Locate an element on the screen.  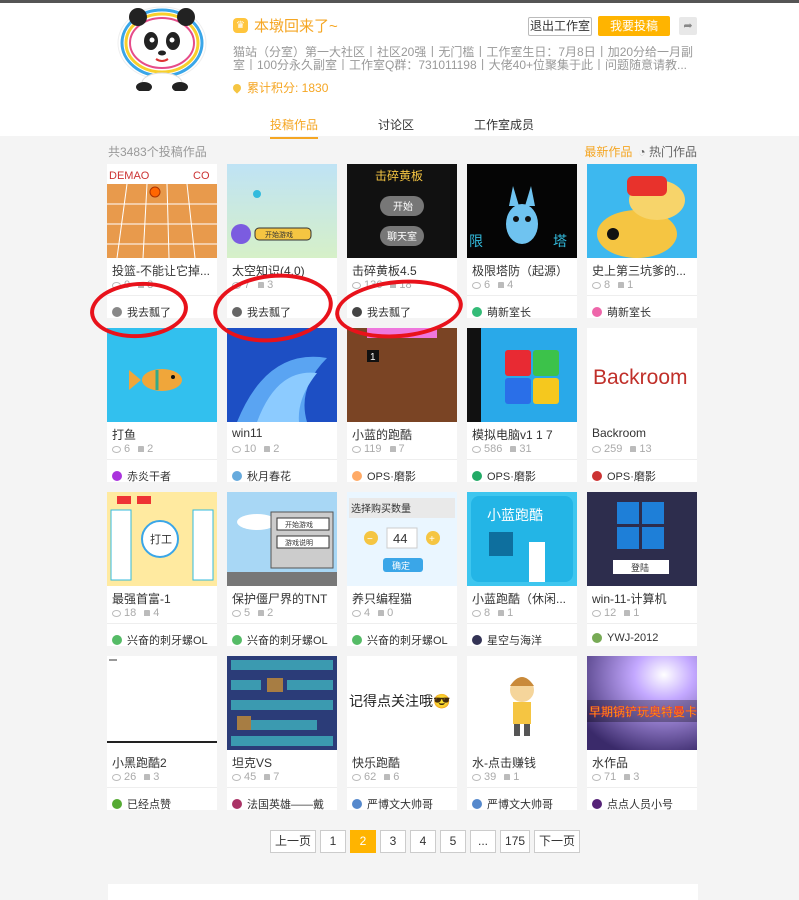
work-title: 击碎黄板4.5 is located at coordinates (402, 270).